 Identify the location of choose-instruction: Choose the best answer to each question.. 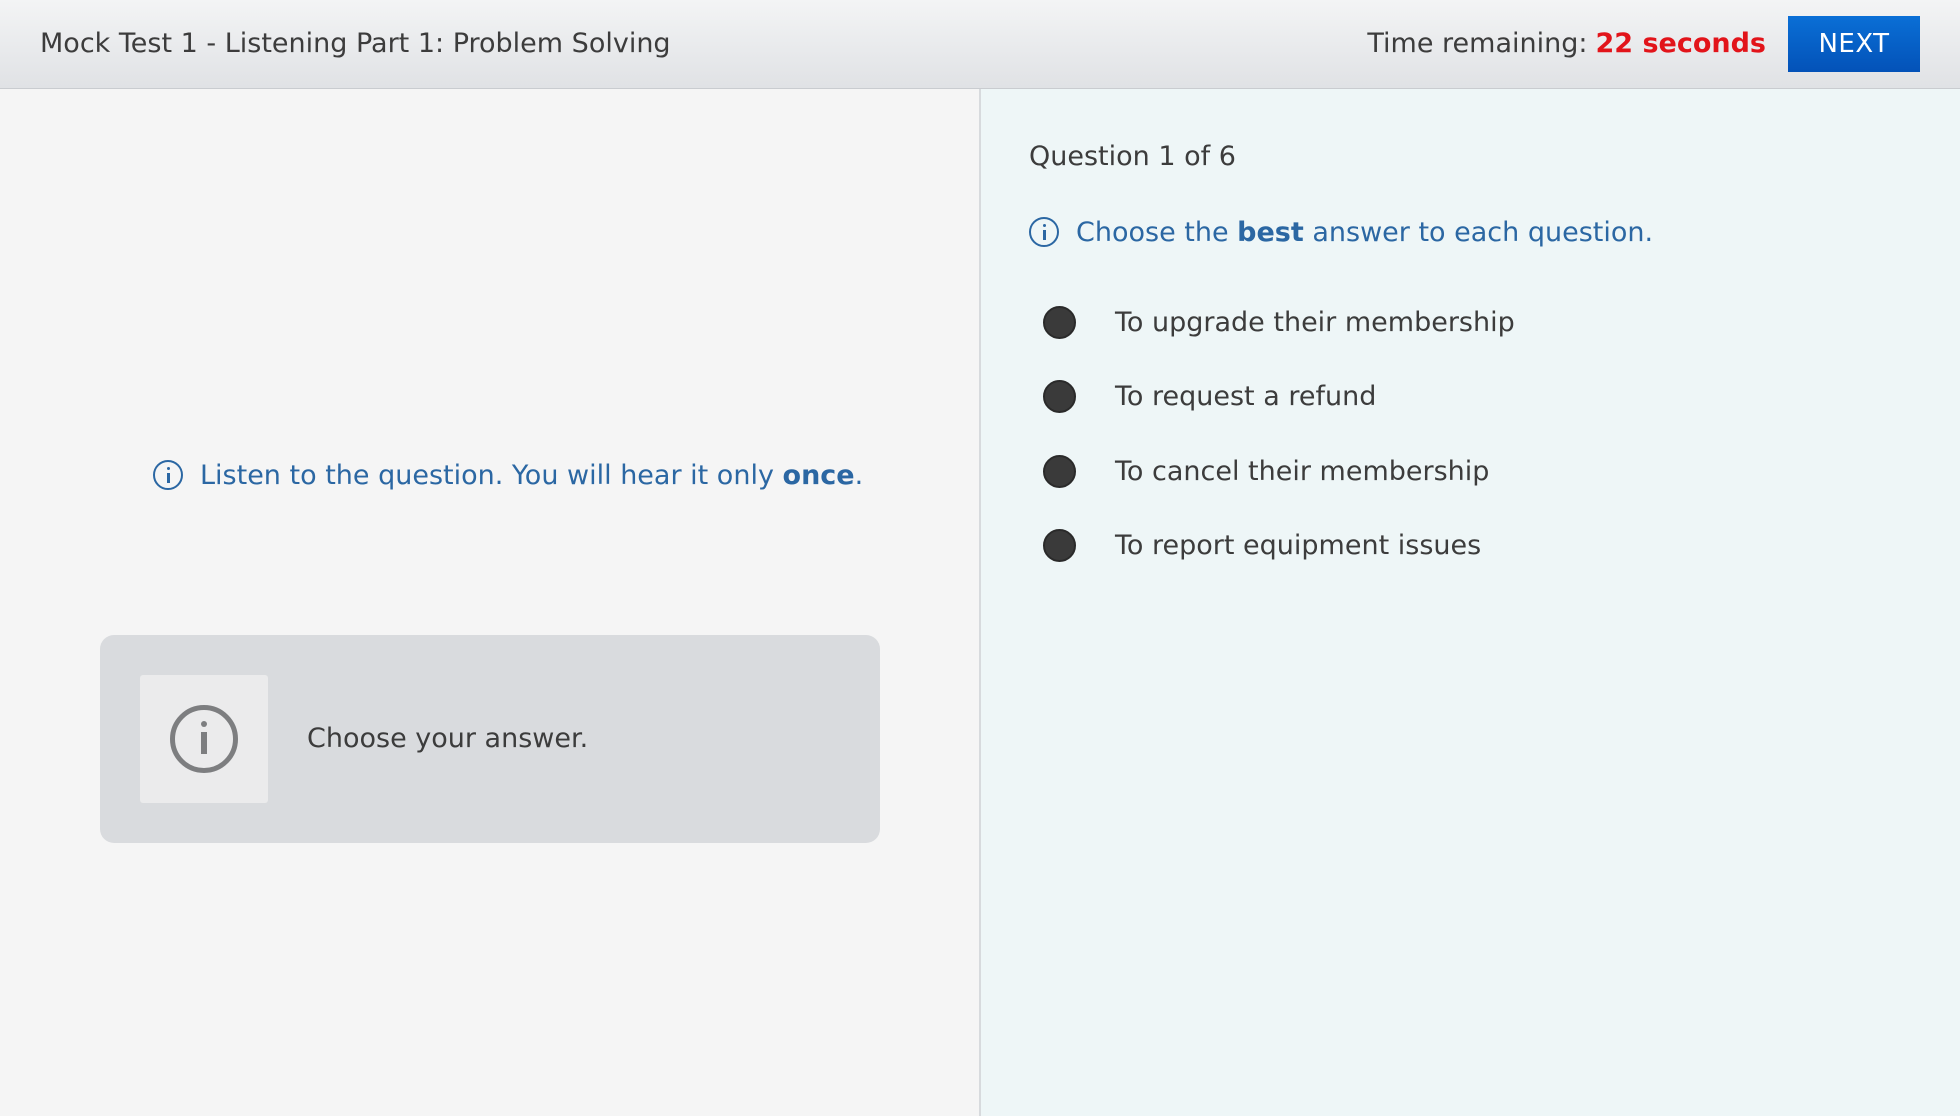
(1341, 232).